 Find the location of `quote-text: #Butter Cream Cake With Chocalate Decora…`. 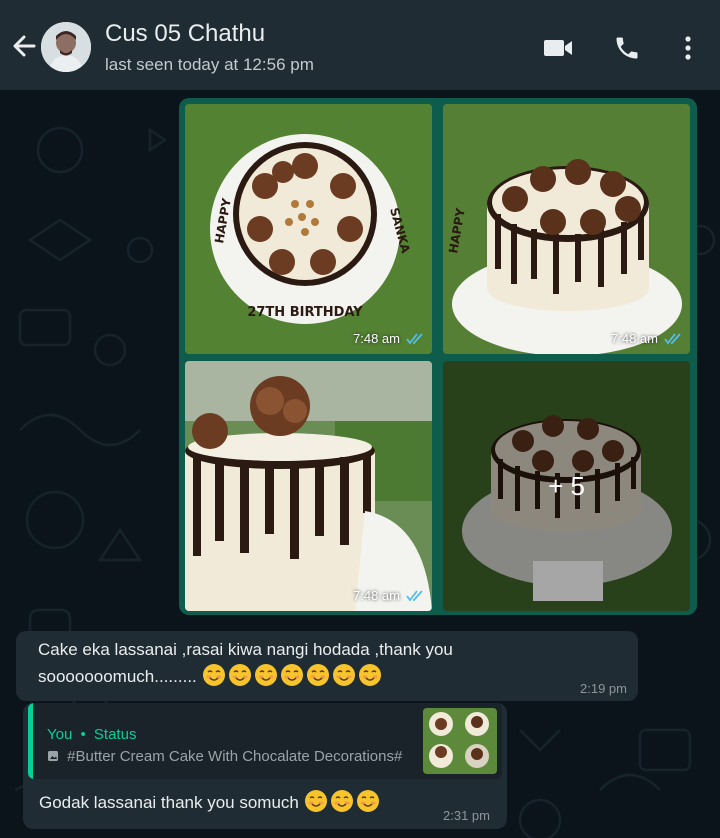

quote-text: #Butter Cream Cake With Chocalate Decora… is located at coordinates (224, 756).